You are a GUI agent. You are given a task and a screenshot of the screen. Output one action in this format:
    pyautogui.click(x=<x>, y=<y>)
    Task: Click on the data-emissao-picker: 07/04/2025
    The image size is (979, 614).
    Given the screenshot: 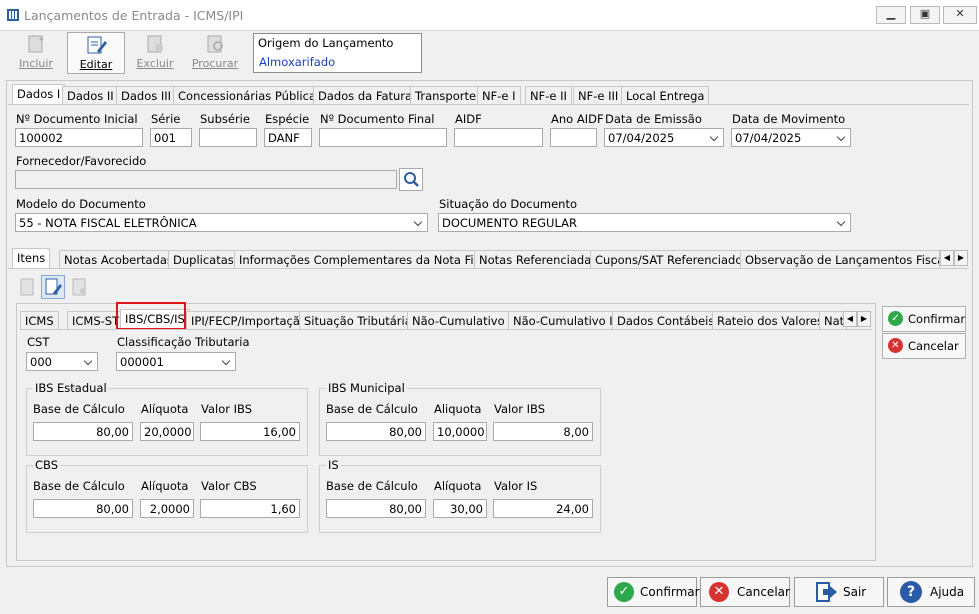 What is the action you would take?
    pyautogui.click(x=664, y=137)
    